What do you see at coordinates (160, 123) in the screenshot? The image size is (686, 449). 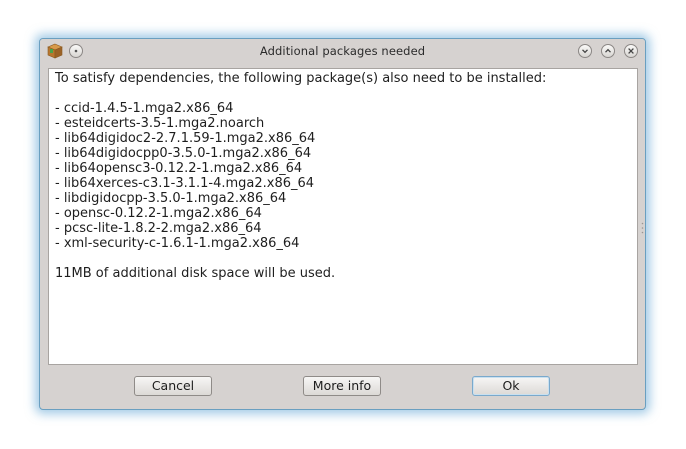 I see `package-item: - esteidcerts-3.5-1.mga2.noarch` at bounding box center [160, 123].